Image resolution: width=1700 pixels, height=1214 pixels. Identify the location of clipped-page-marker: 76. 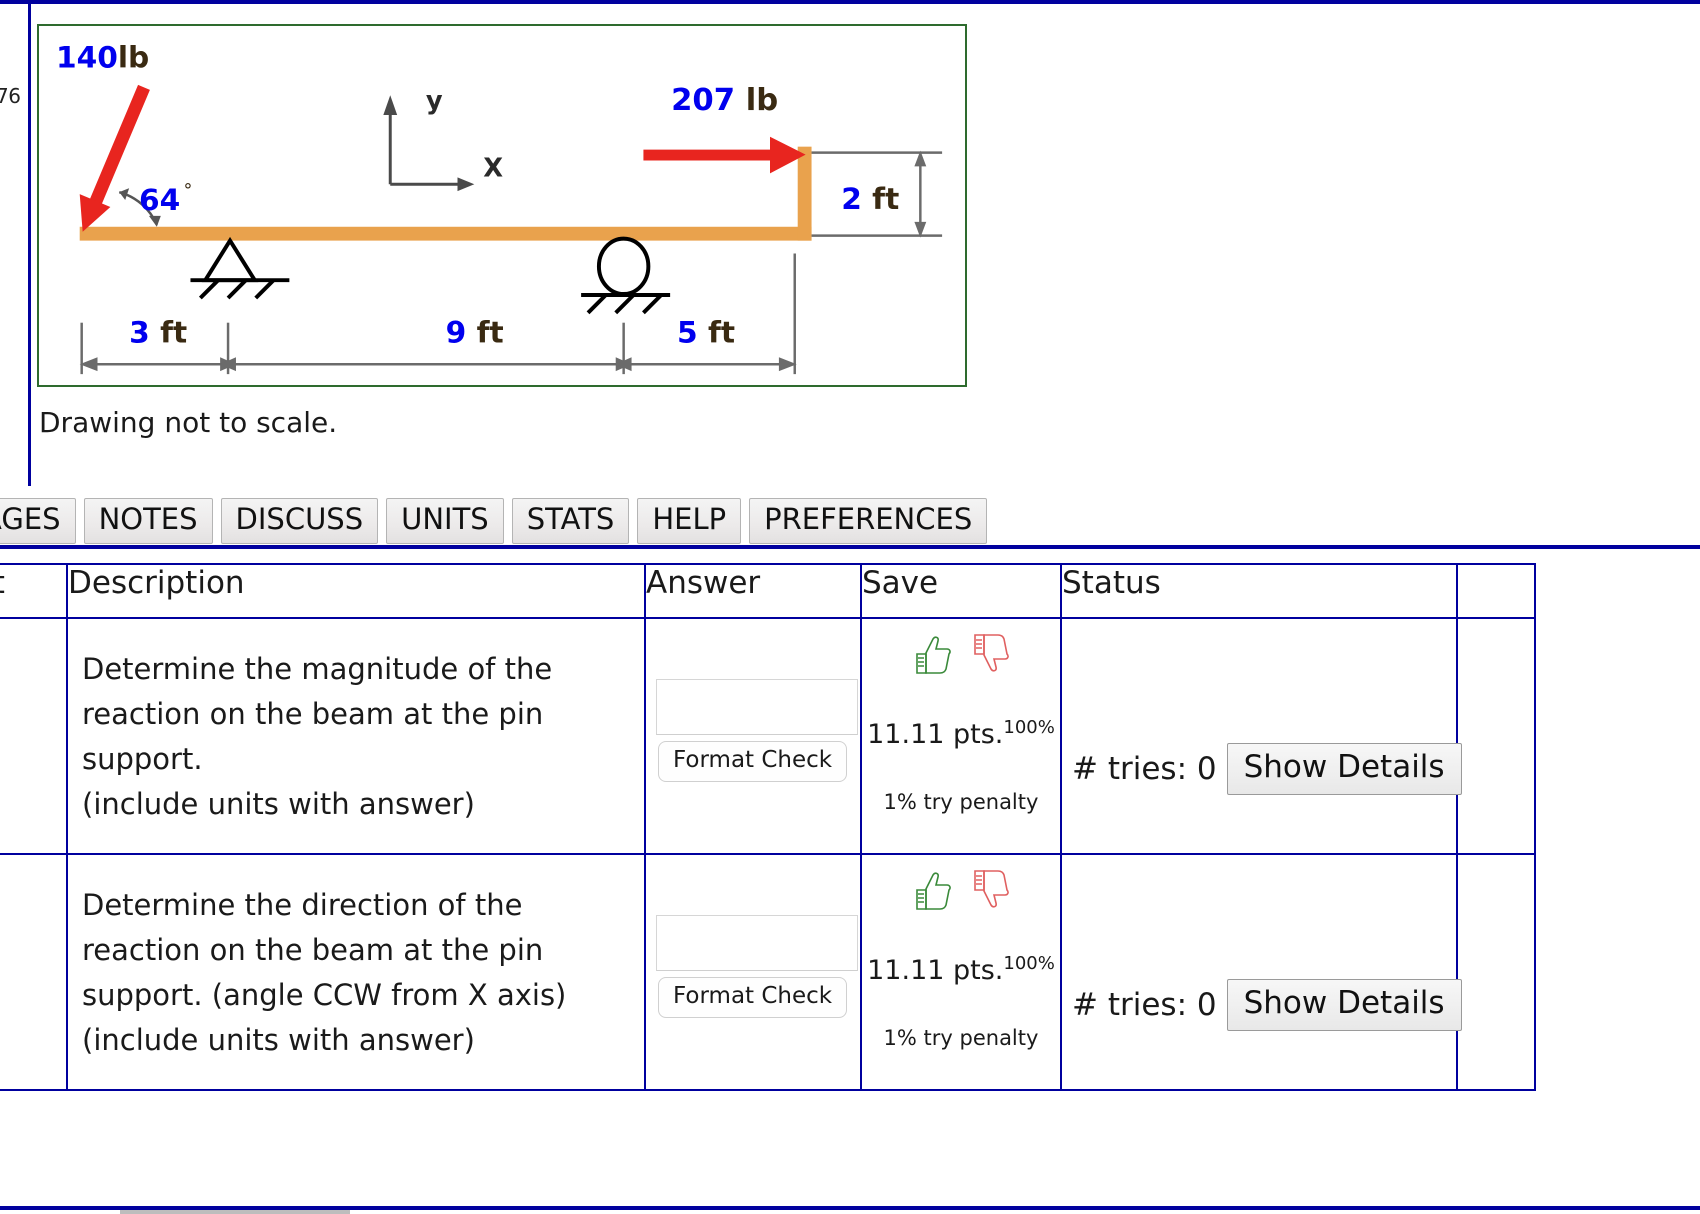
(10, 96).